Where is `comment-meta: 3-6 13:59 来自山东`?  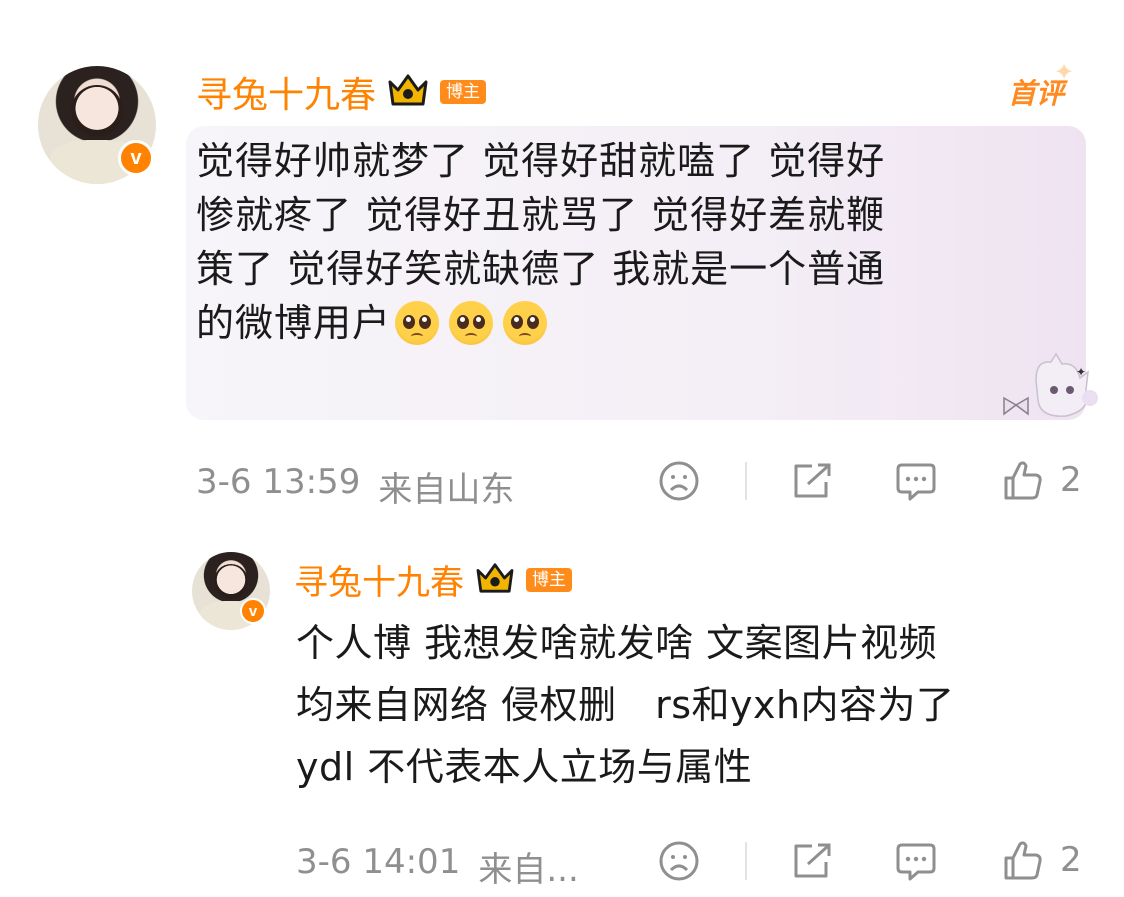 comment-meta: 3-6 13:59 来自山东 is located at coordinates (355, 486).